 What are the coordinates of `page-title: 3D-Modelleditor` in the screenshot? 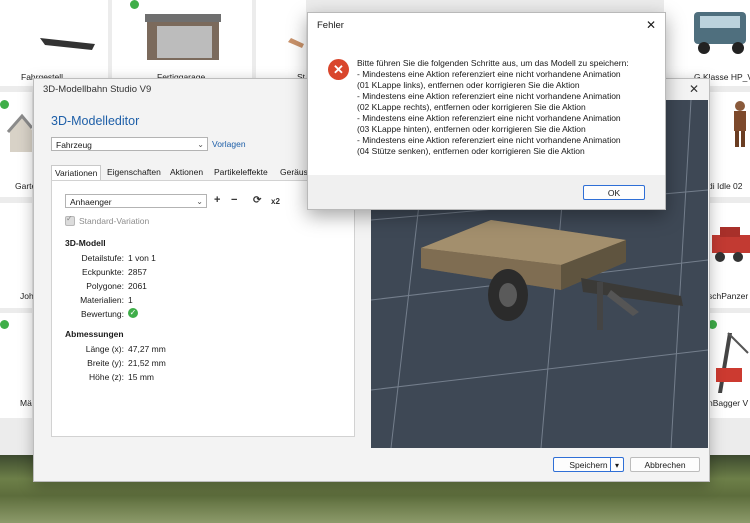 It's located at (95, 121).